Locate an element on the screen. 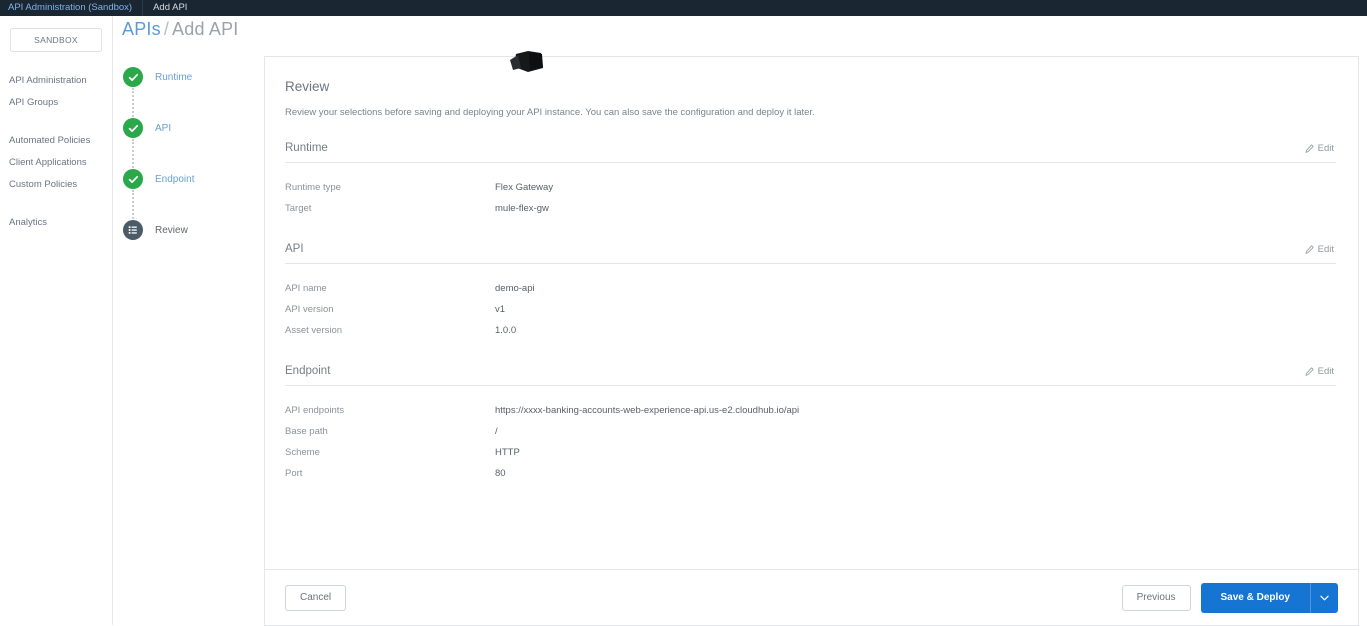  environment-label: SANDBOX is located at coordinates (56, 40).